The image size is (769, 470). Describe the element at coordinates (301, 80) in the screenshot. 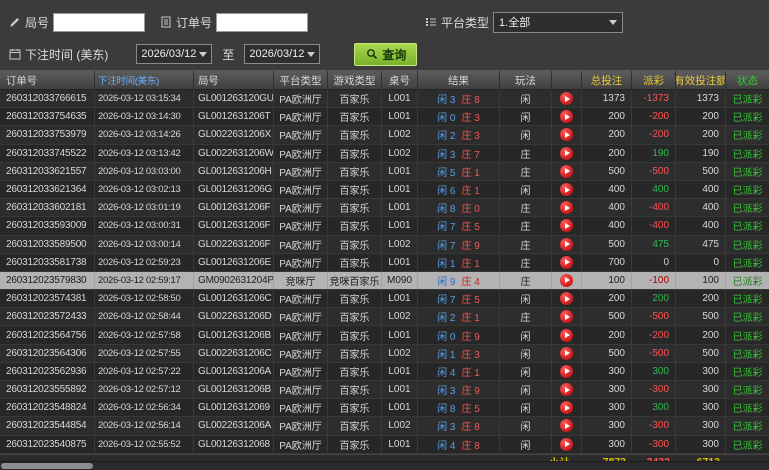

I see `column-header: 平台类型` at that location.